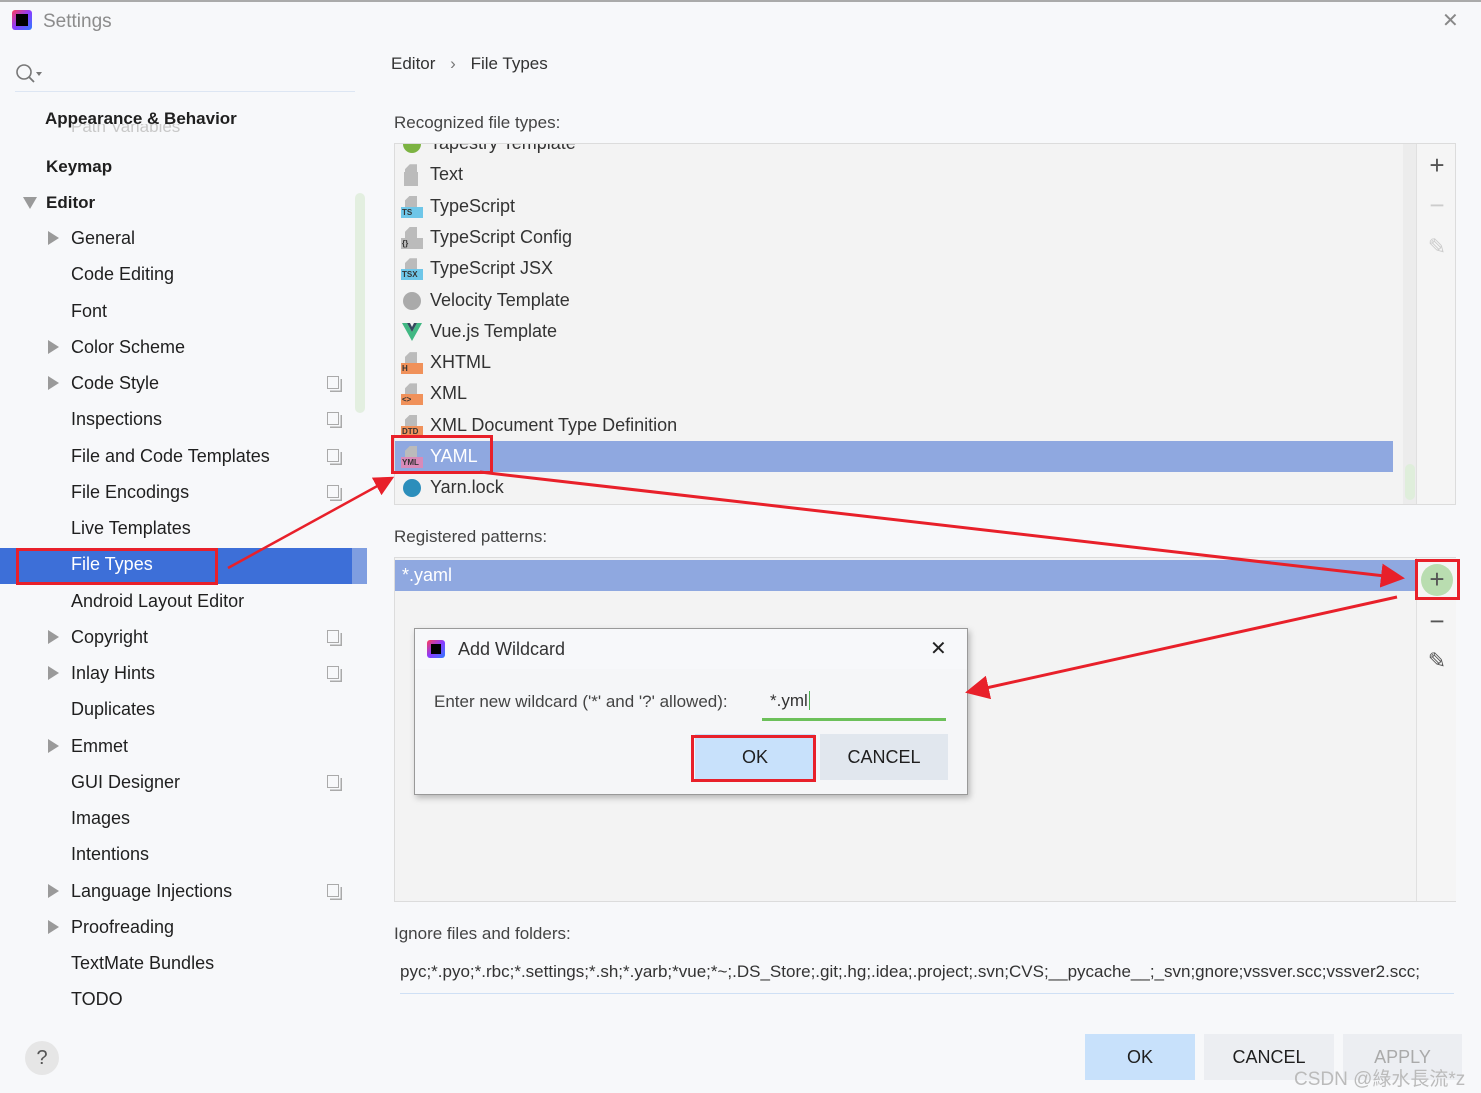 Image resolution: width=1481 pixels, height=1093 pixels. Describe the element at coordinates (1380, 1079) in the screenshot. I see `watermark: CSDN @綠水長流*z` at that location.